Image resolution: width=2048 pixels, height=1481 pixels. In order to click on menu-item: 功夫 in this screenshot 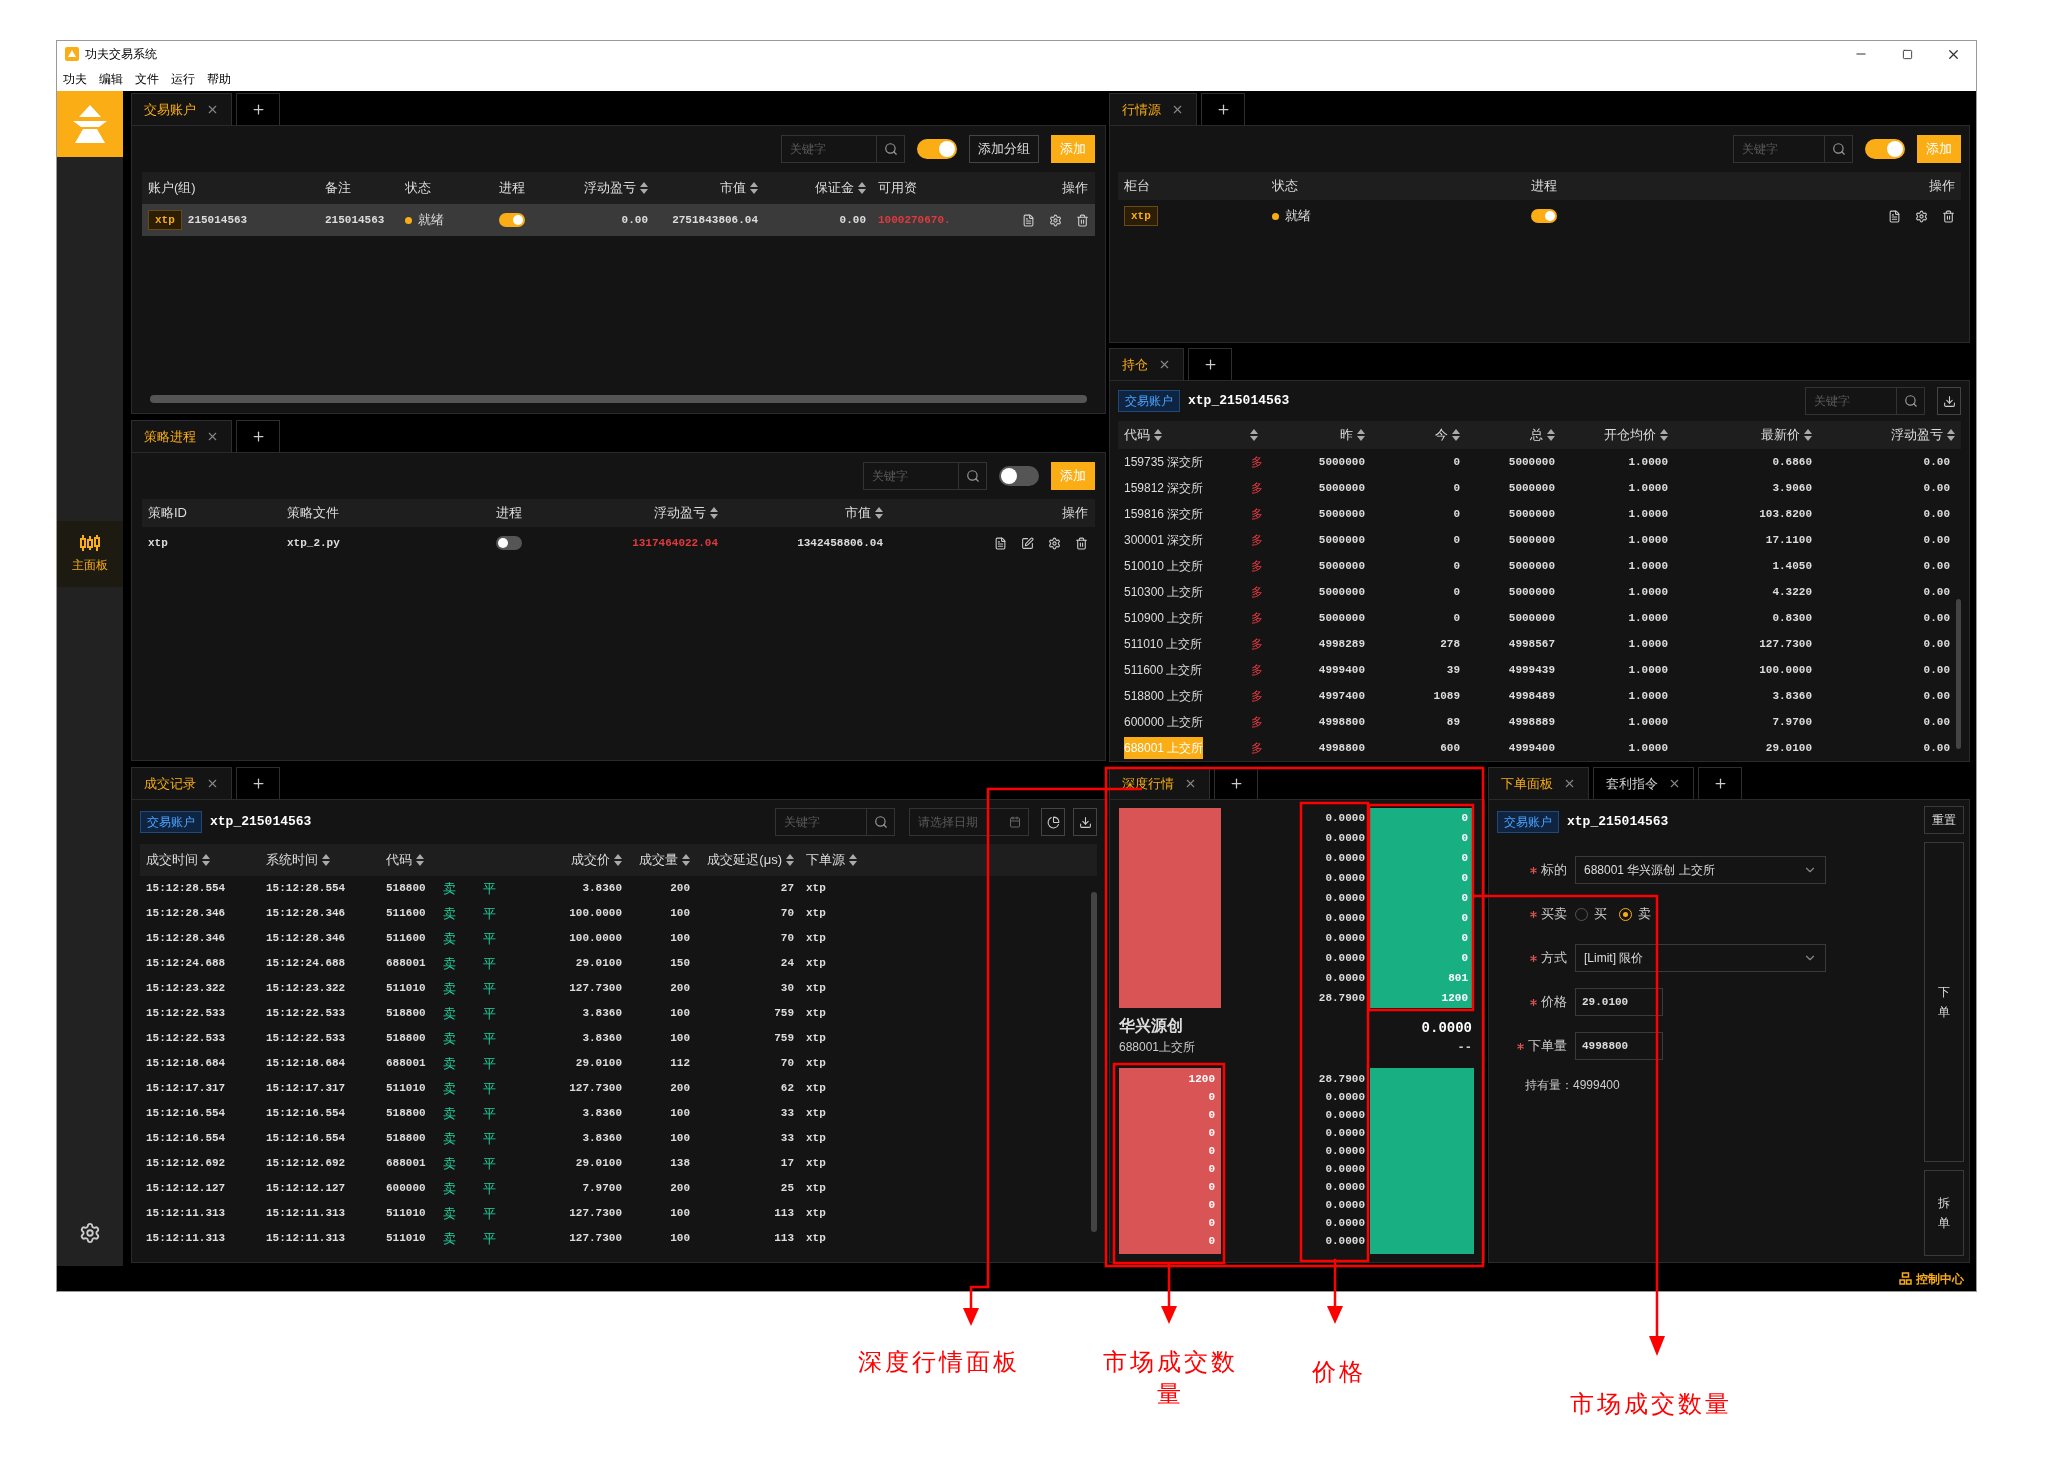, I will do `click(75, 79)`.